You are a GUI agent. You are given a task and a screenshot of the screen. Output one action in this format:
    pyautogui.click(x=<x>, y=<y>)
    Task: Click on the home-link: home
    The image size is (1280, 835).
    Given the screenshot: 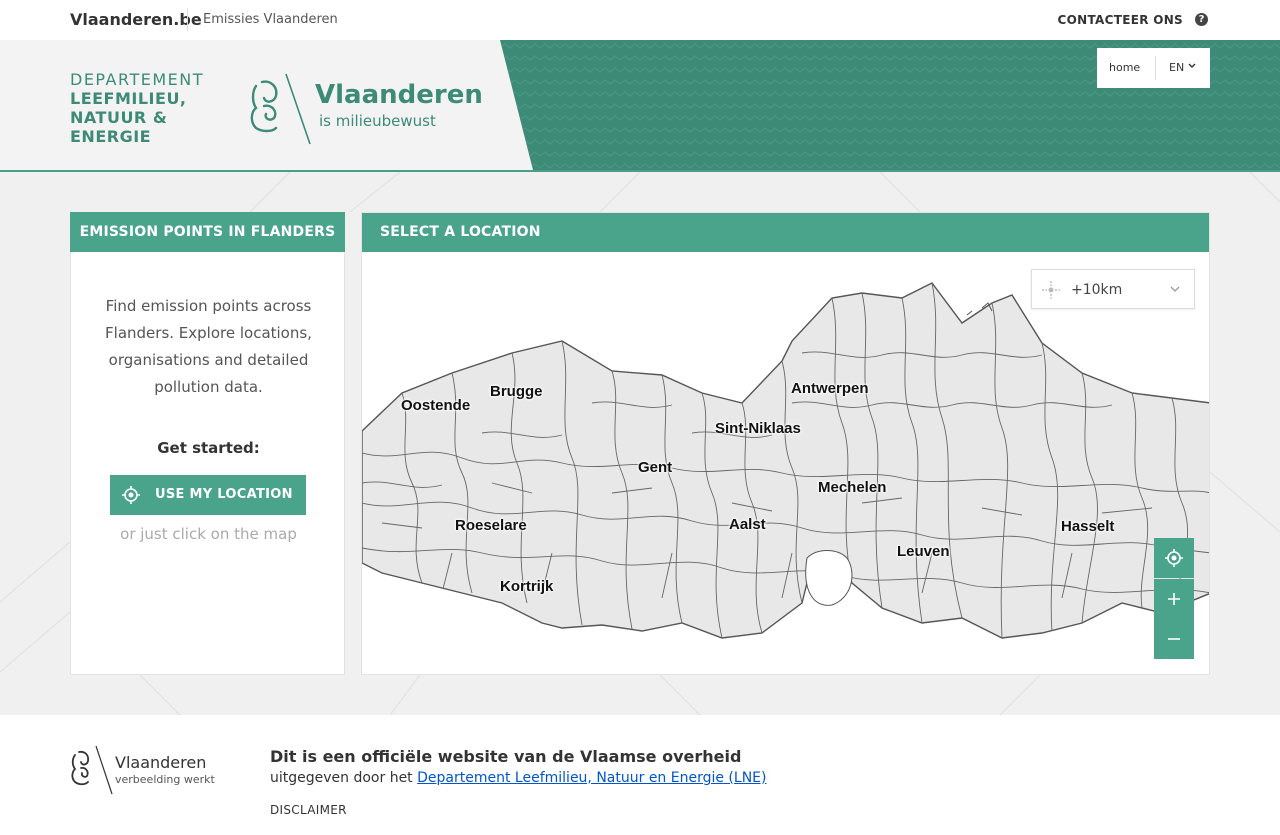 What is the action you would take?
    pyautogui.click(x=1124, y=67)
    